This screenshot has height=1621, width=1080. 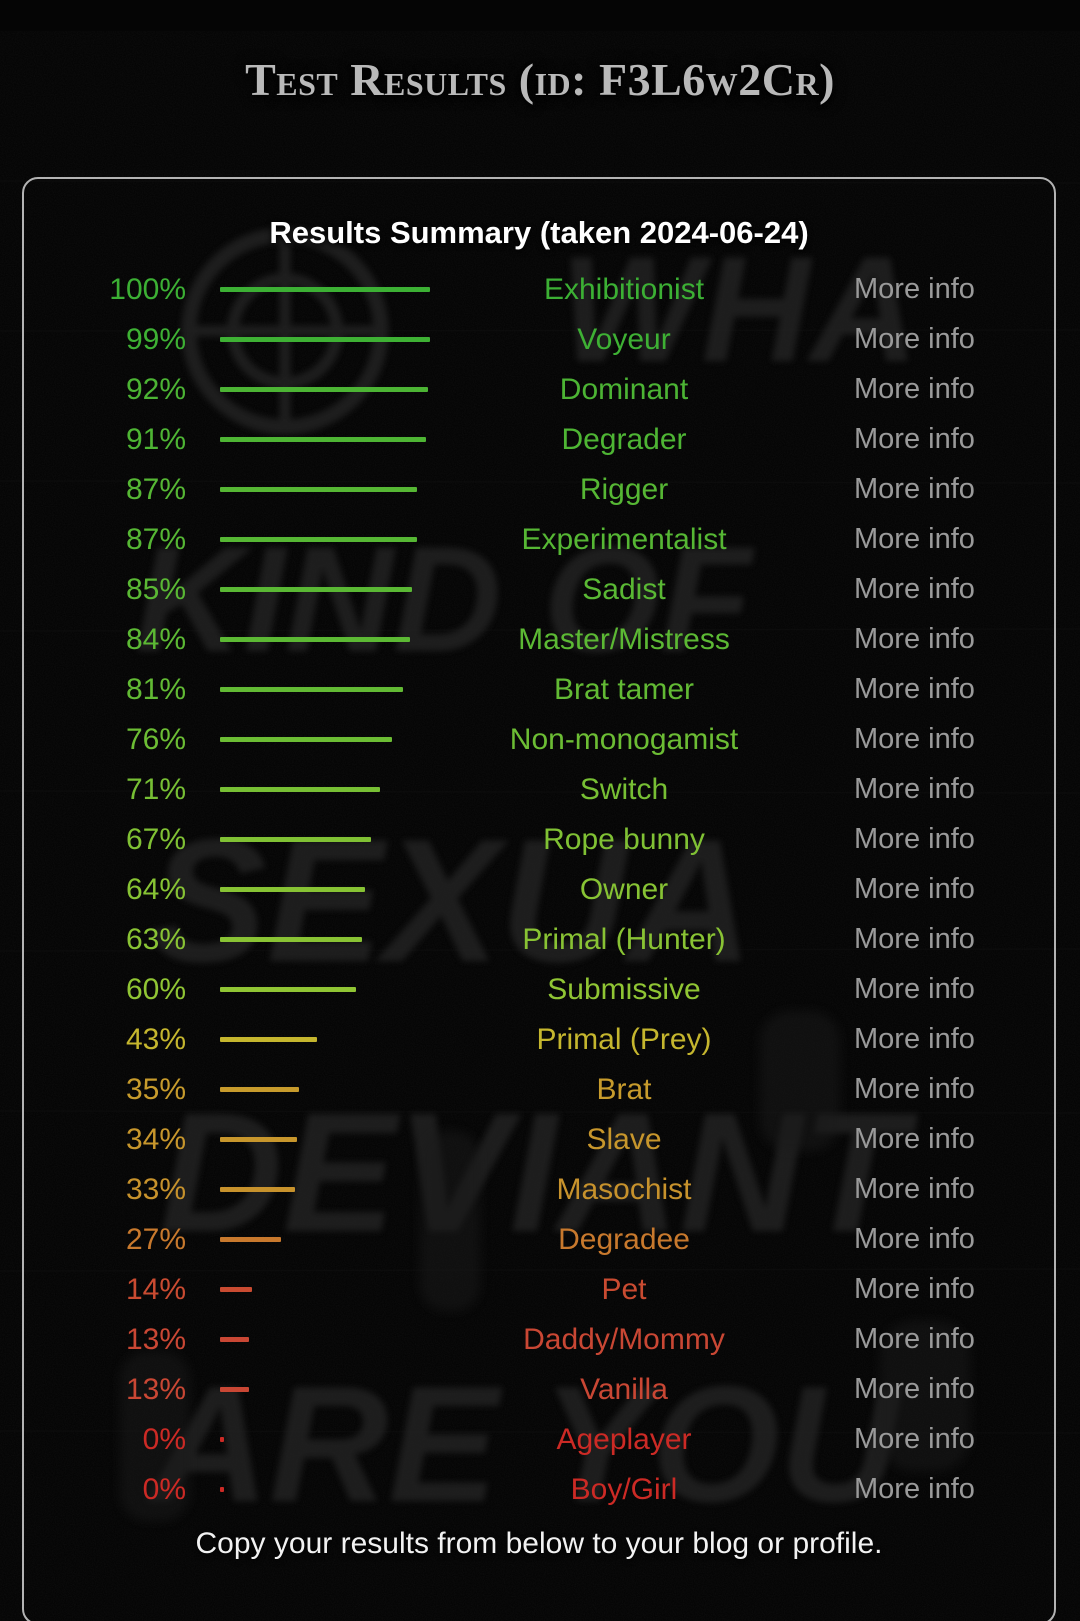 I want to click on result-row: 60% Submissive More info, so click(x=539, y=990).